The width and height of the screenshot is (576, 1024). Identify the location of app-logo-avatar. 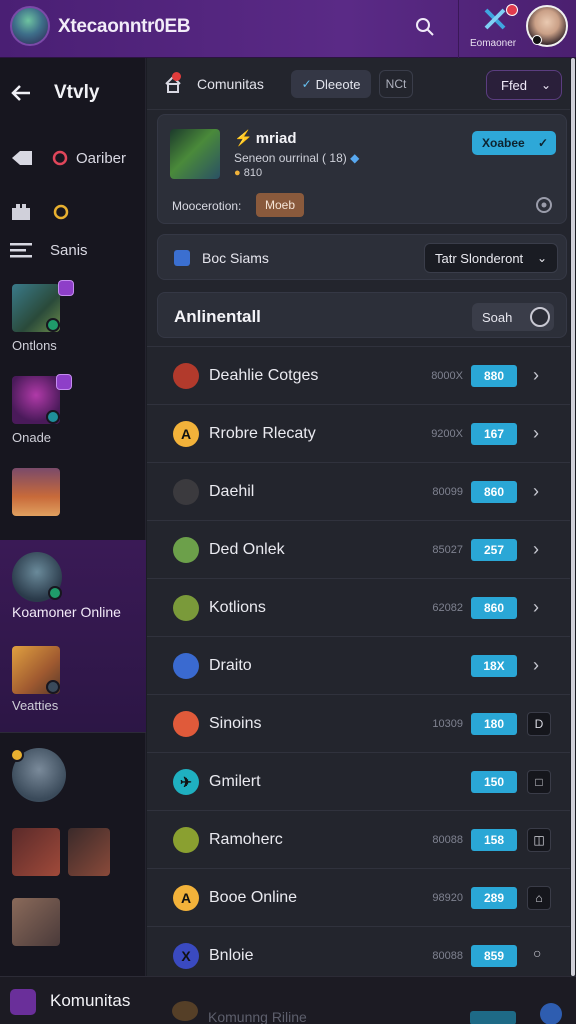
(30, 26).